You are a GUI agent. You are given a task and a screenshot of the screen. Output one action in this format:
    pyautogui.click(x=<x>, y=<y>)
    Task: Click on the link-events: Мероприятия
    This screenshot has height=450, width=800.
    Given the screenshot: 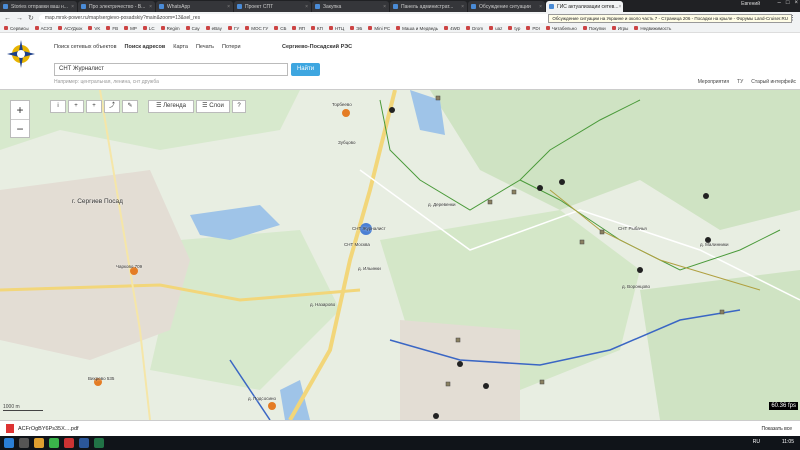 What is the action you would take?
    pyautogui.click(x=713, y=82)
    